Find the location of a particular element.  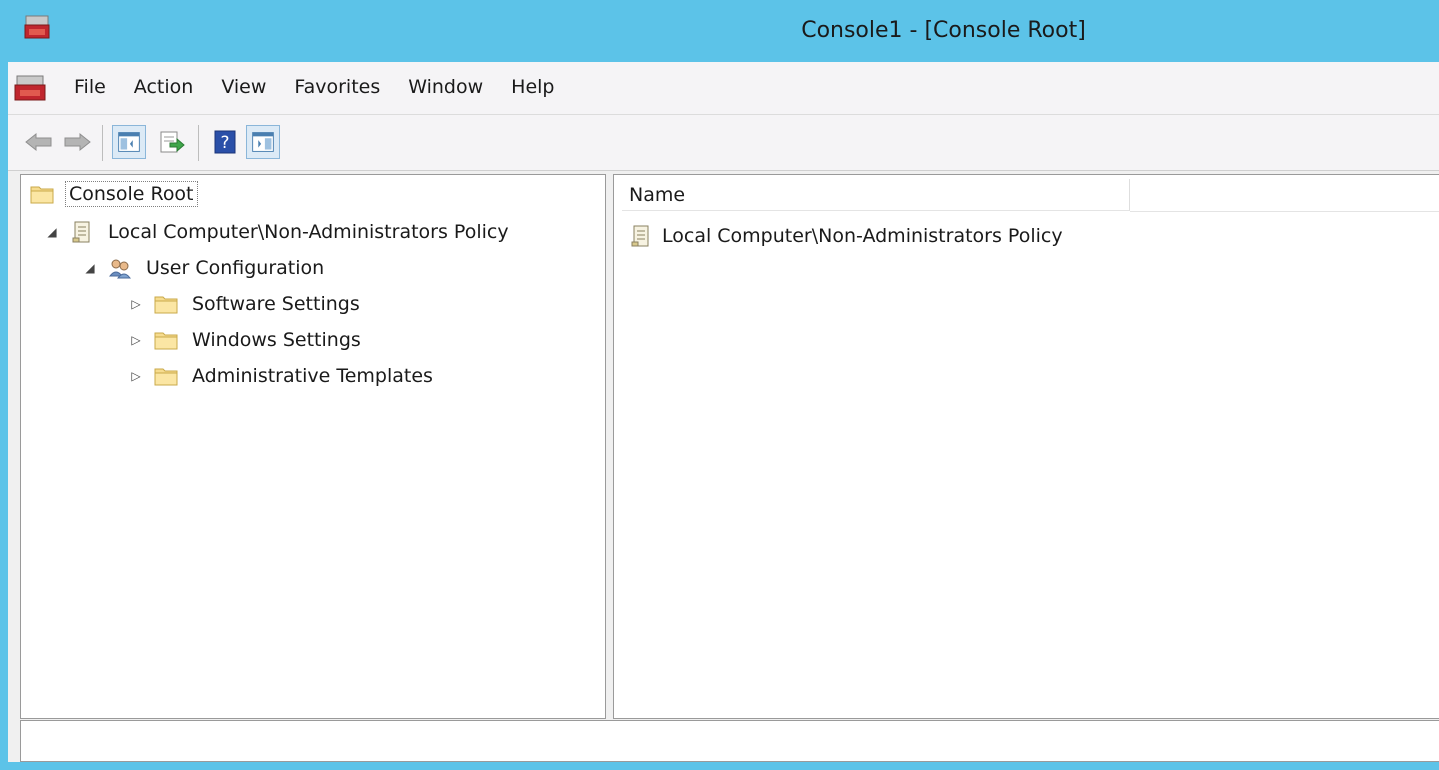

export-list-icon is located at coordinates (171, 142).